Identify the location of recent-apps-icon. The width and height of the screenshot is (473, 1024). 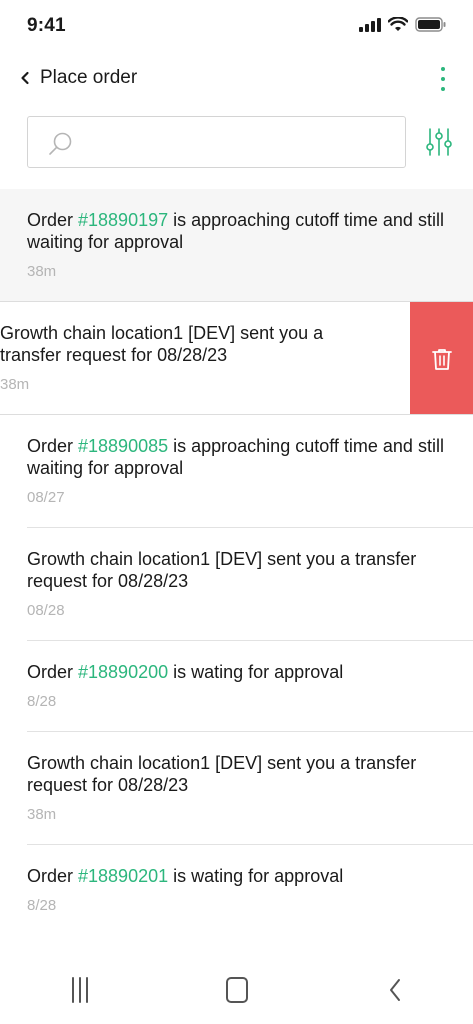
(80, 990).